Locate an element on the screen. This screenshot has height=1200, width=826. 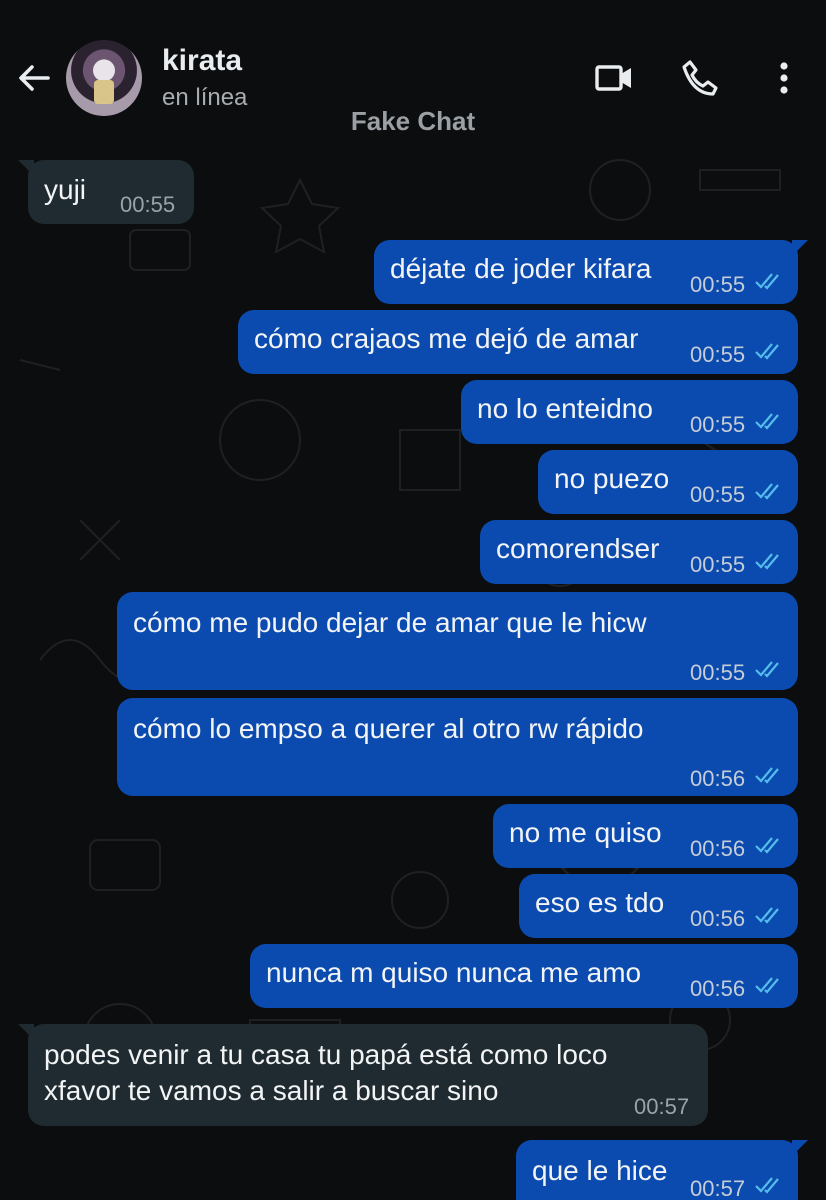
message-text: déjate de joder kifara is located at coordinates (521, 268).